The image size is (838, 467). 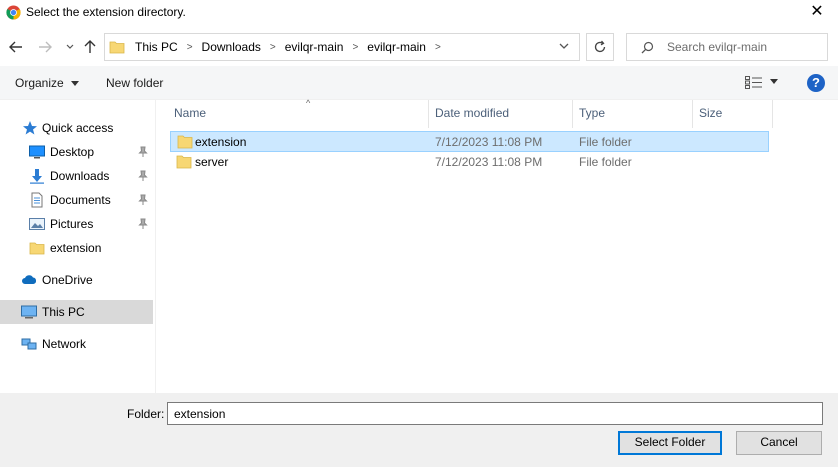 I want to click on search-box: Search evilqr-main, so click(x=727, y=47).